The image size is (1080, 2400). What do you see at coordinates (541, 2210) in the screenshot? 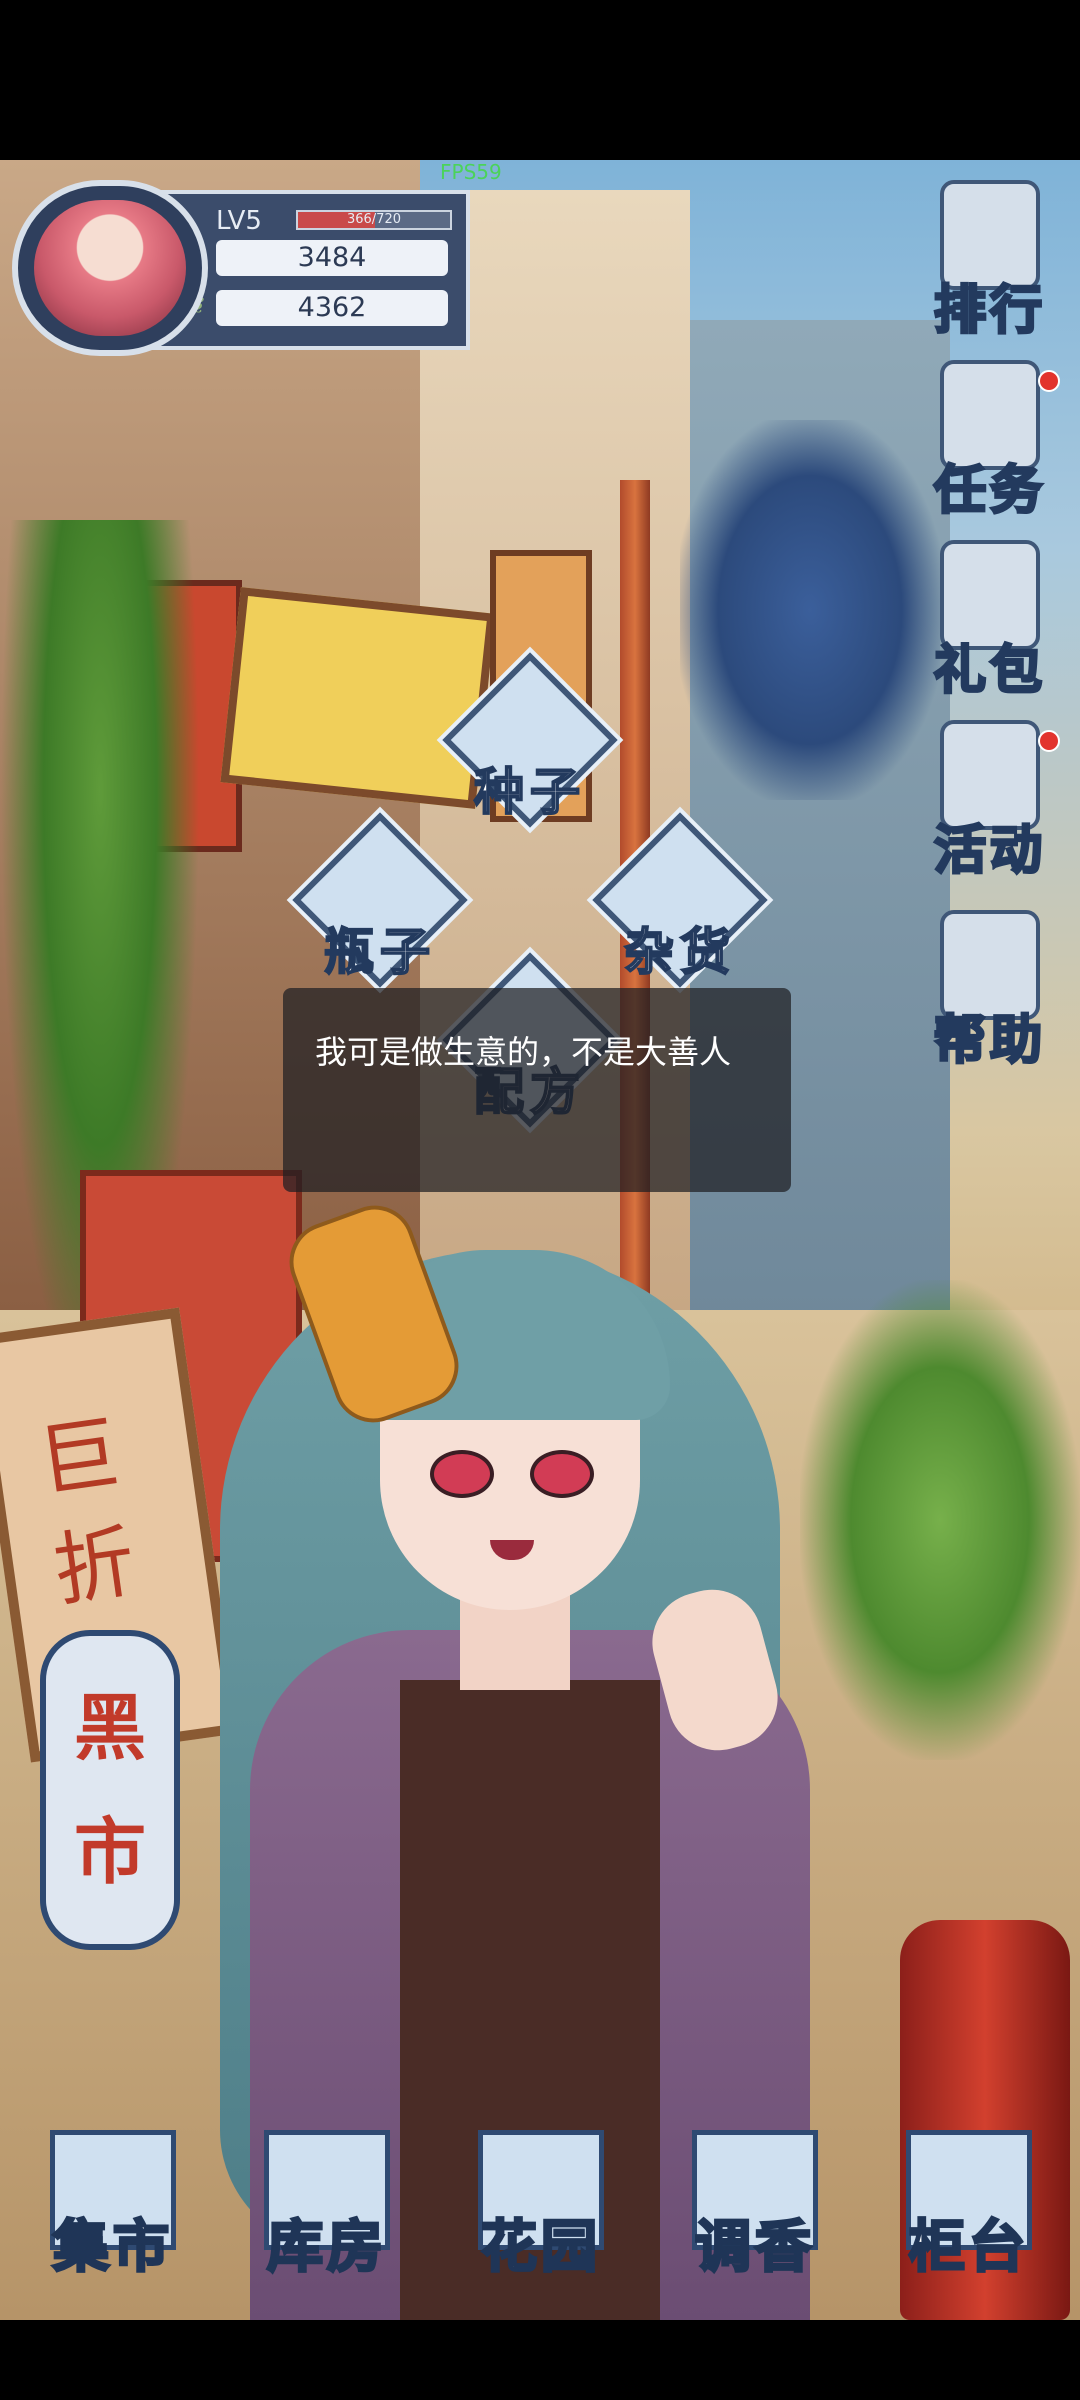
I see `nav-button-garden: 花园` at bounding box center [541, 2210].